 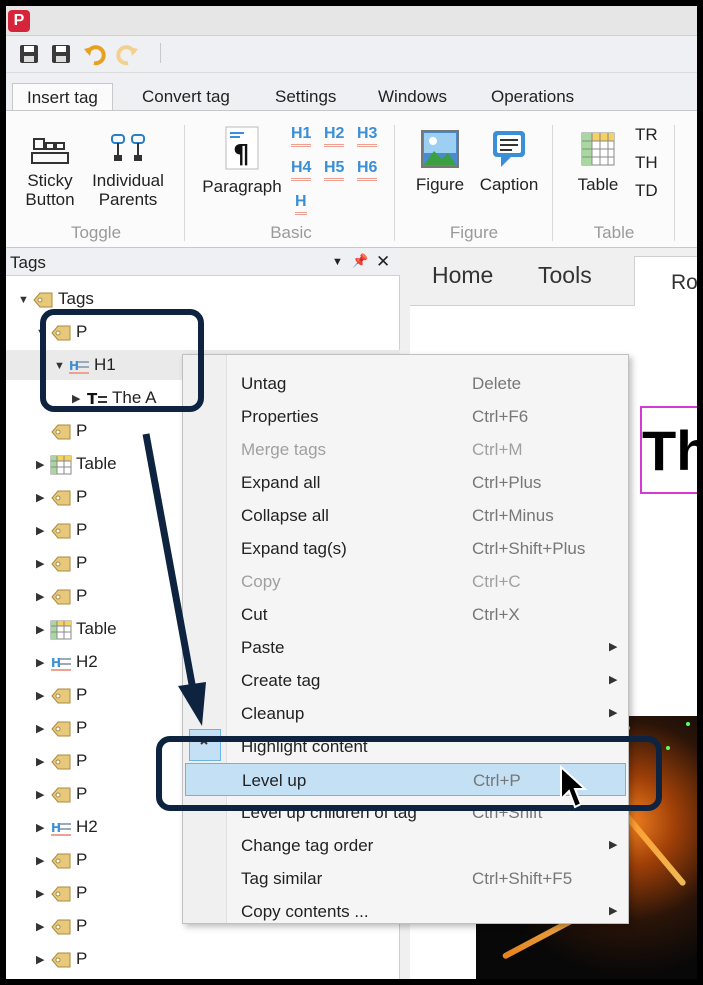 I want to click on paragraph-button: ¶ Paragraph, so click(x=242, y=160).